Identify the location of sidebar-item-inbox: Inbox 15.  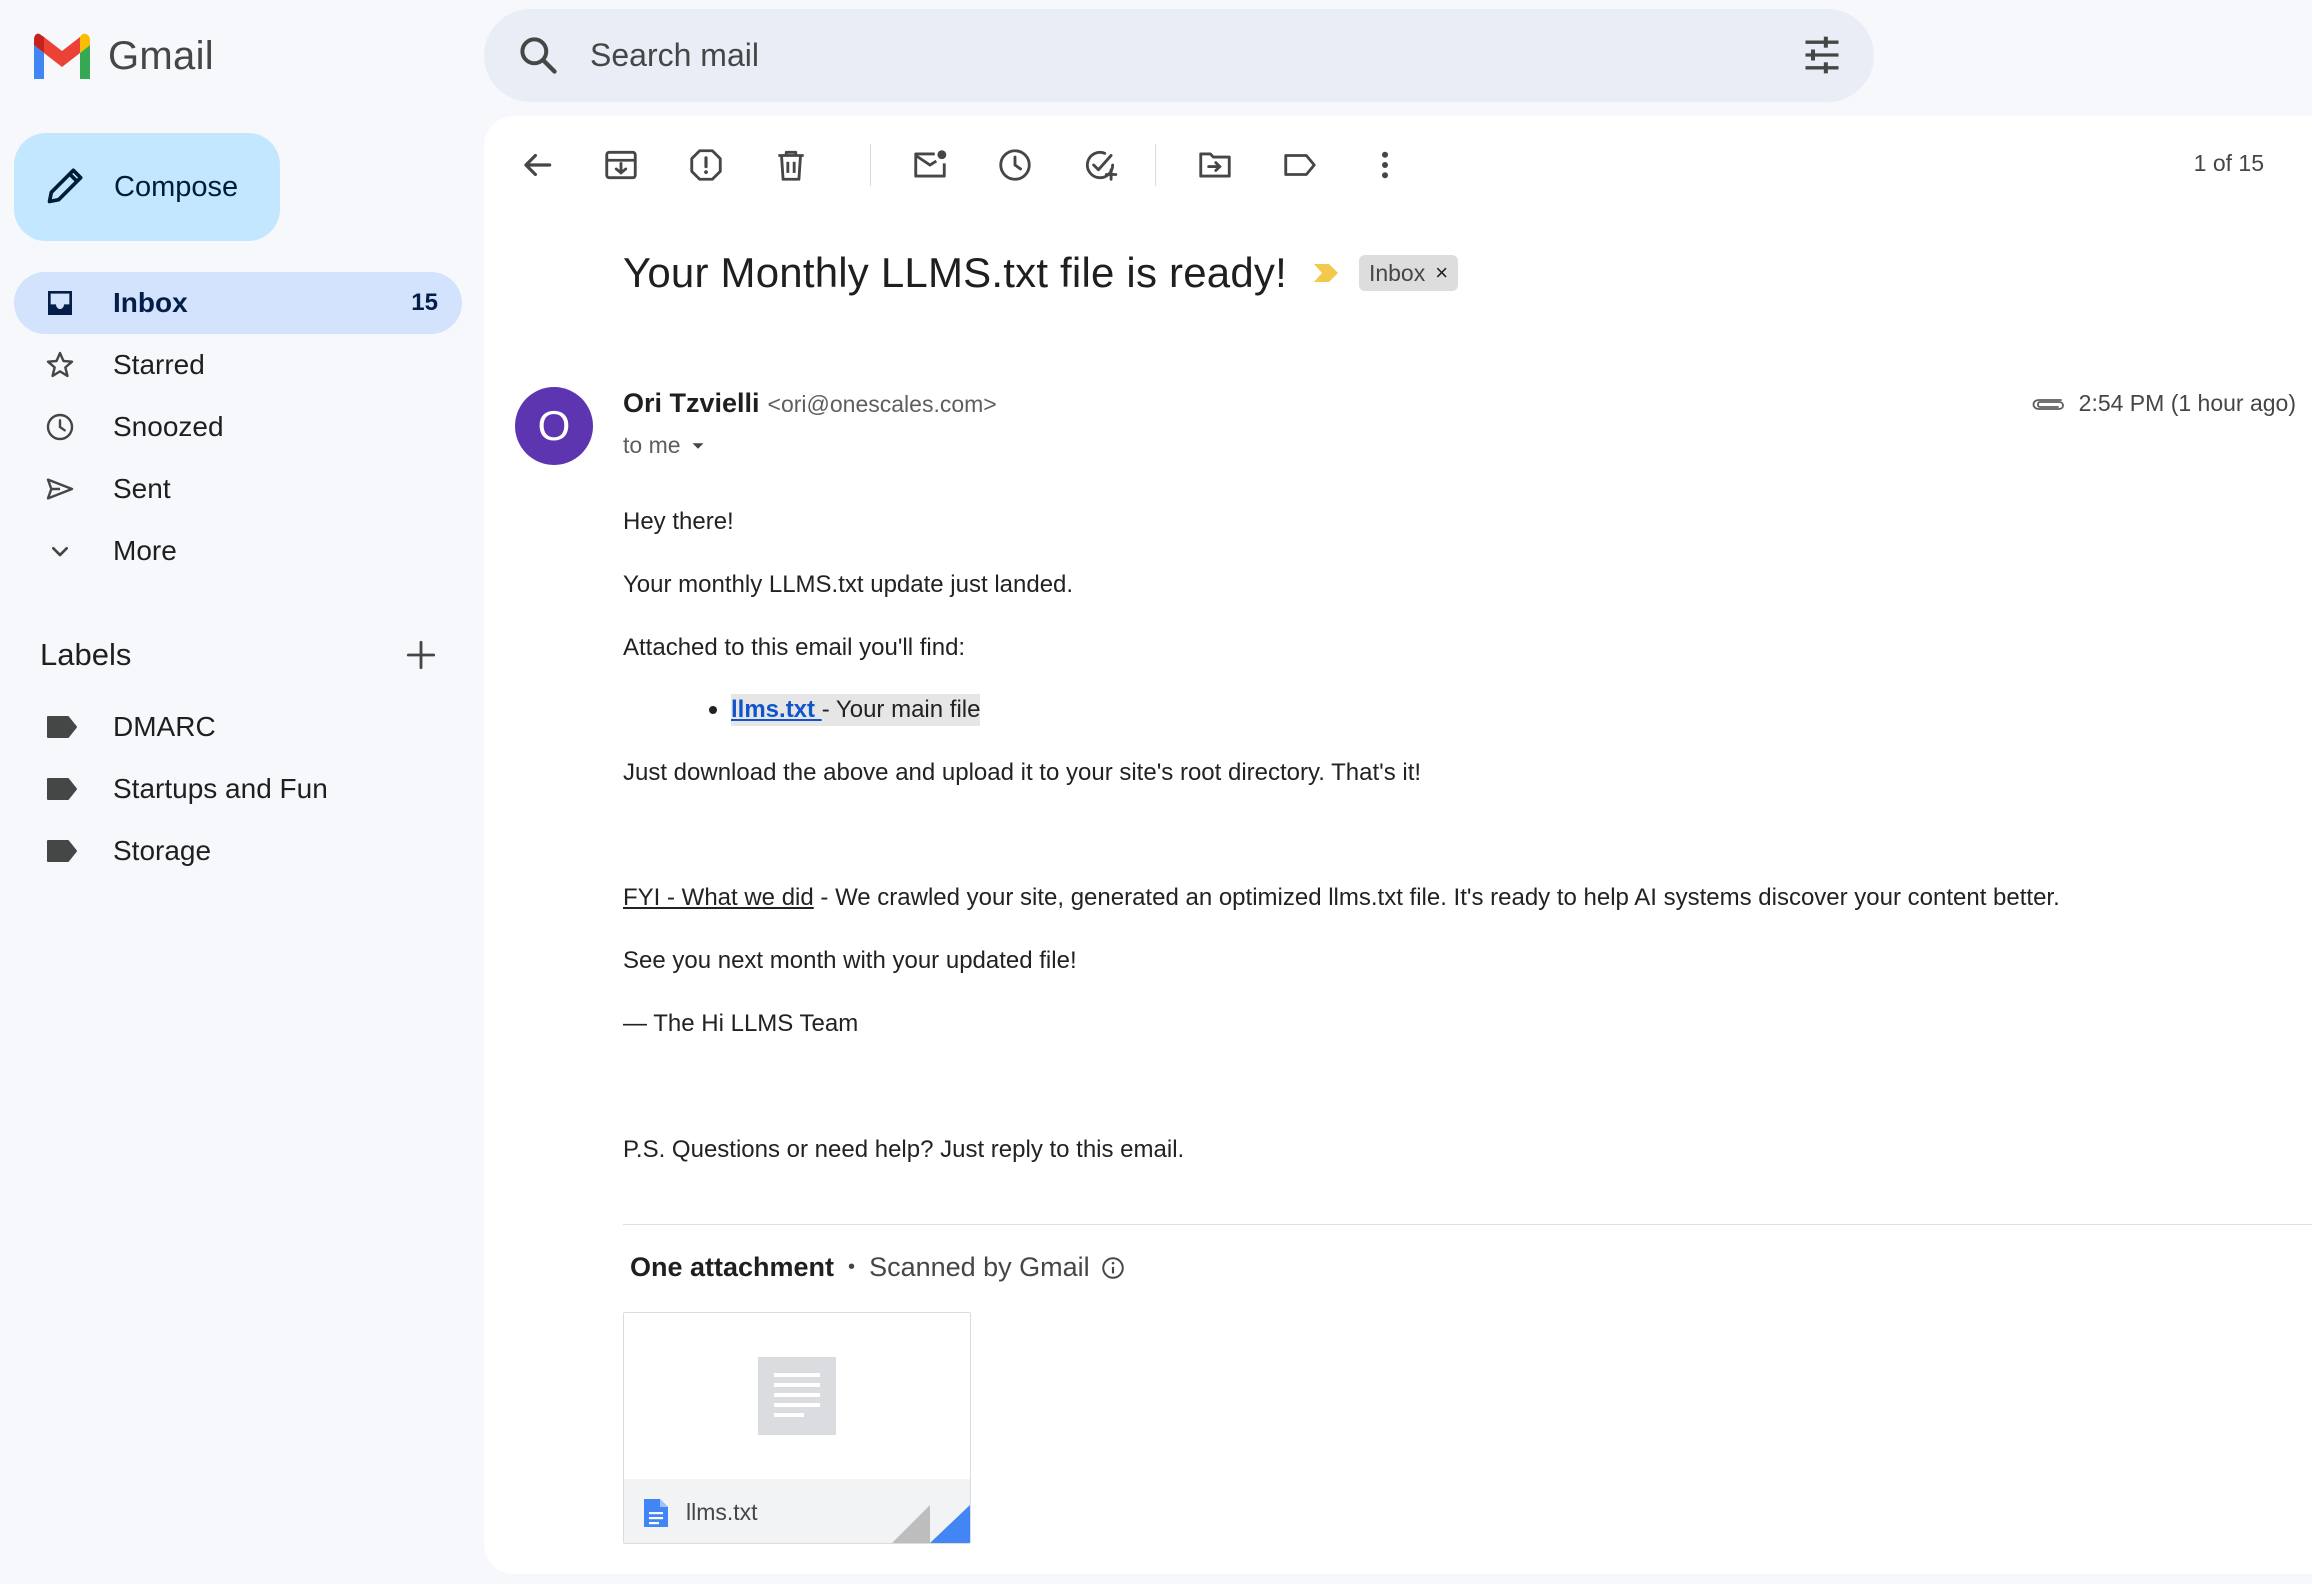
(238, 303).